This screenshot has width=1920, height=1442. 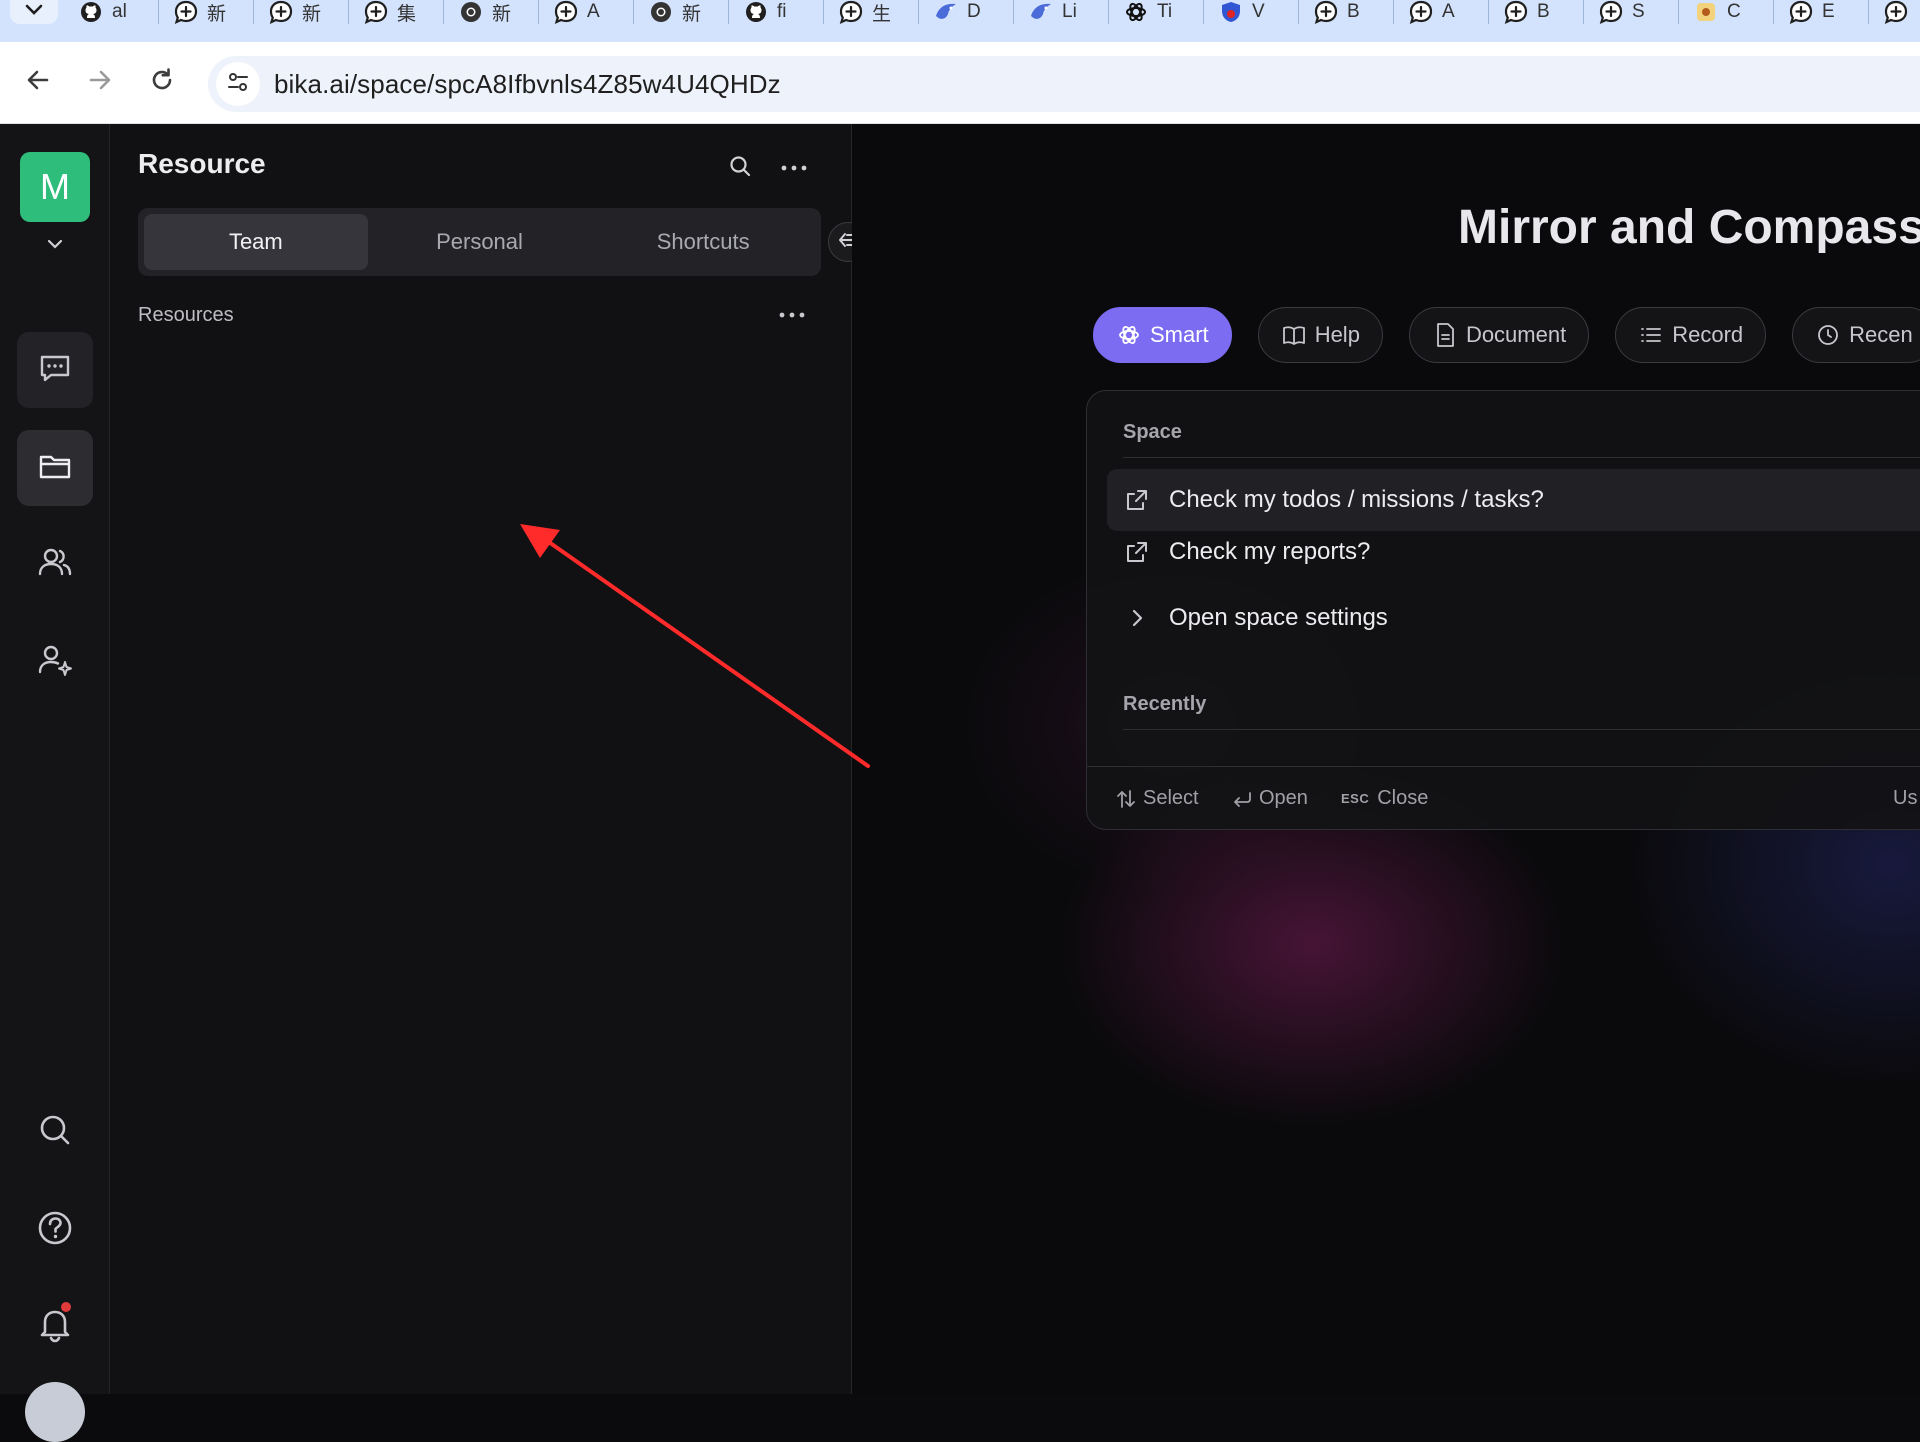 I want to click on chip-smart: Smart, so click(x=1162, y=335).